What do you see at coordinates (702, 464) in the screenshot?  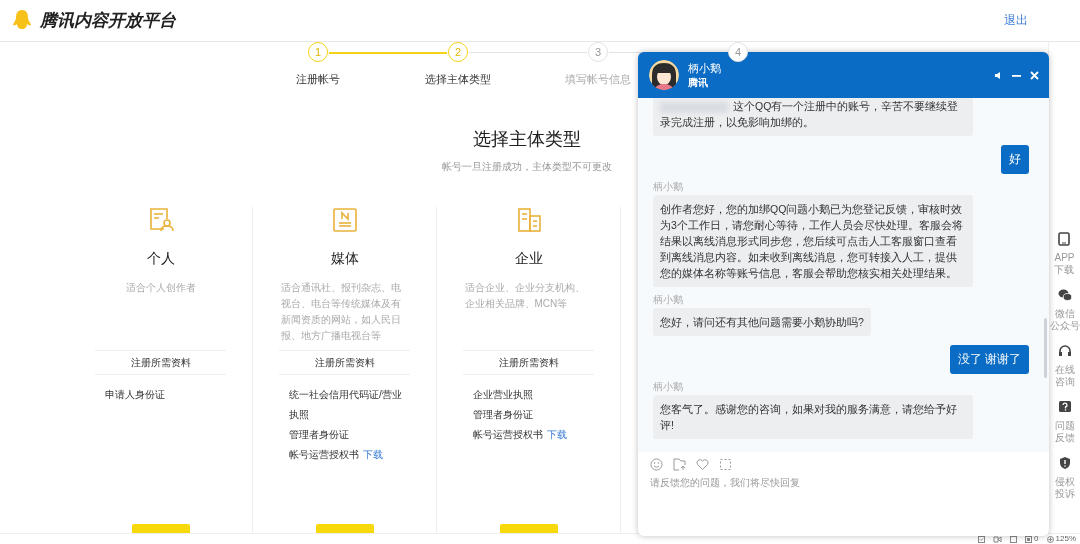 I see `heart-icon` at bounding box center [702, 464].